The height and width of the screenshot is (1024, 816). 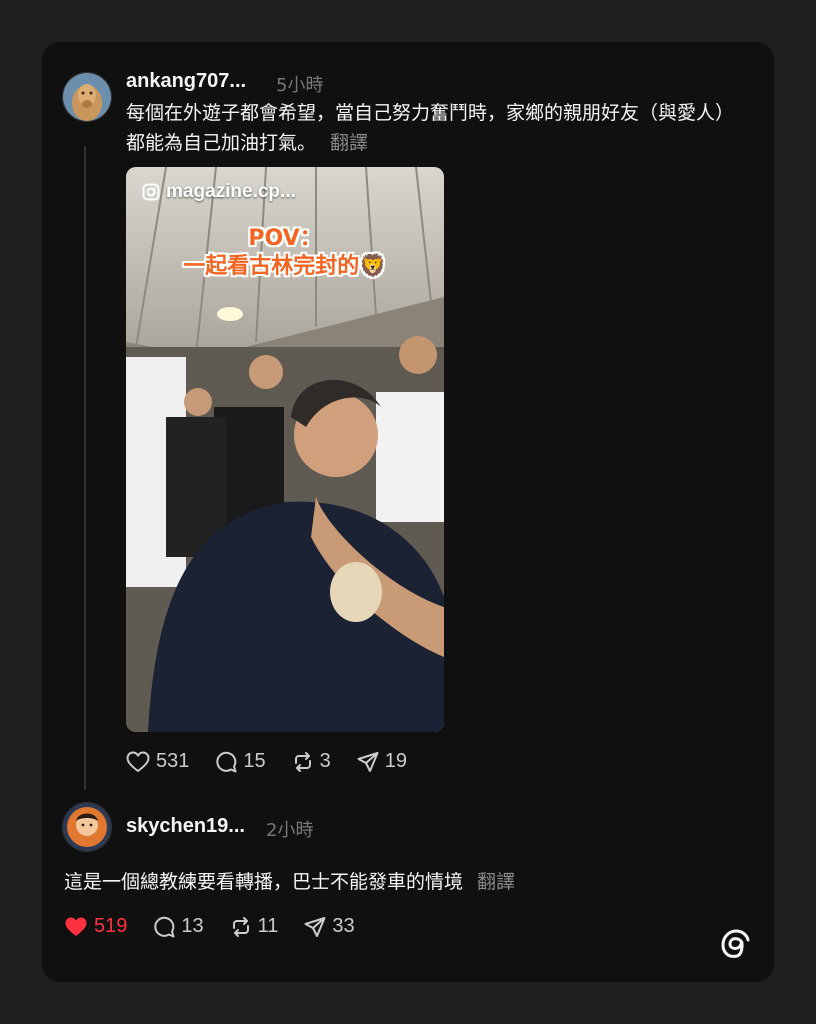 I want to click on reply-timestamp: 2小時, so click(x=290, y=830).